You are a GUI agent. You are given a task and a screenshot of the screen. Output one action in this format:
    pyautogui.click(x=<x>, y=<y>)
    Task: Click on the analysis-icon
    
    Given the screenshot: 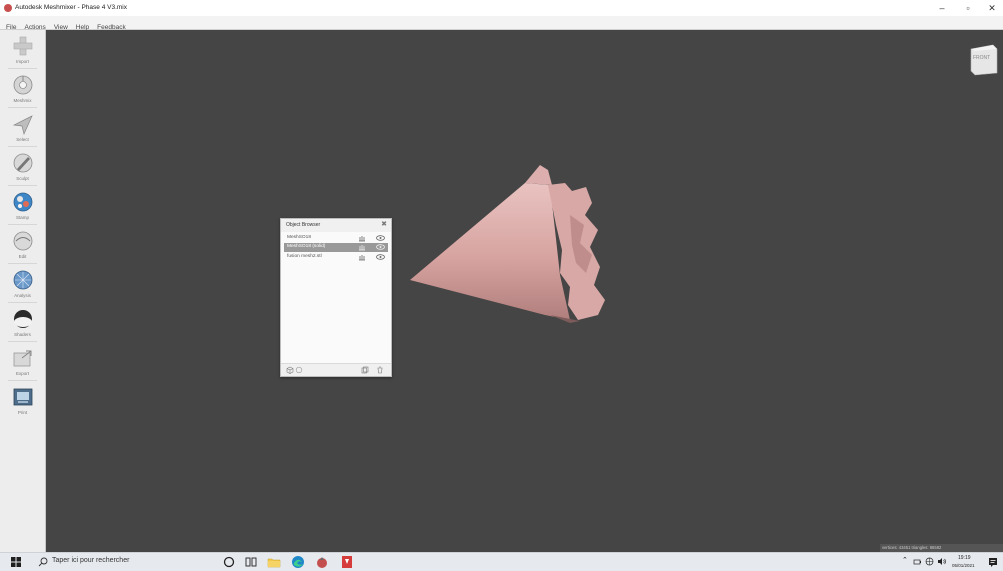 What is the action you would take?
    pyautogui.click(x=23, y=280)
    